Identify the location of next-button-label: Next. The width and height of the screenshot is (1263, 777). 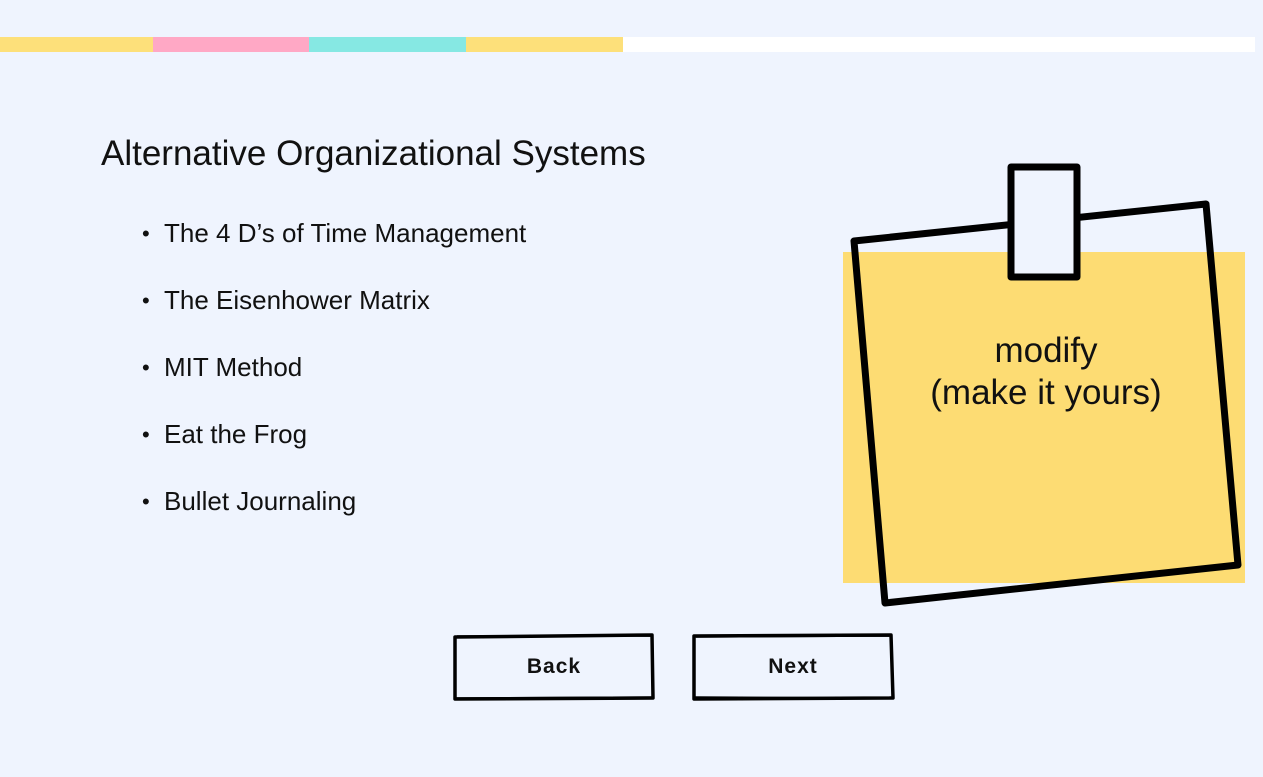
(793, 666).